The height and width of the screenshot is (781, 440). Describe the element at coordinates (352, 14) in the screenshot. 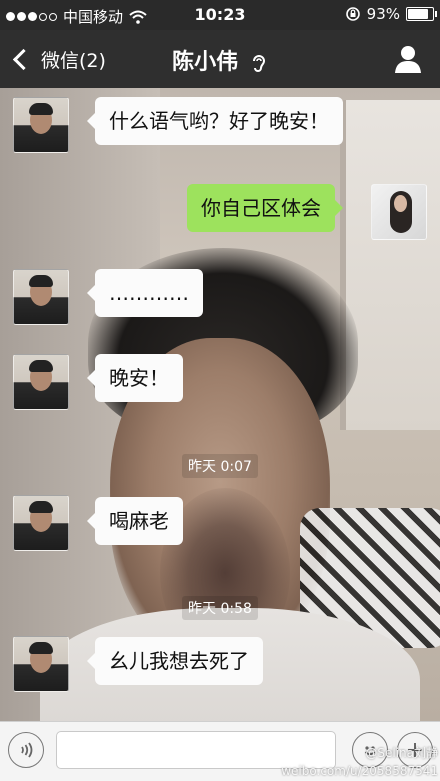

I see `rotation-lock-icon` at that location.